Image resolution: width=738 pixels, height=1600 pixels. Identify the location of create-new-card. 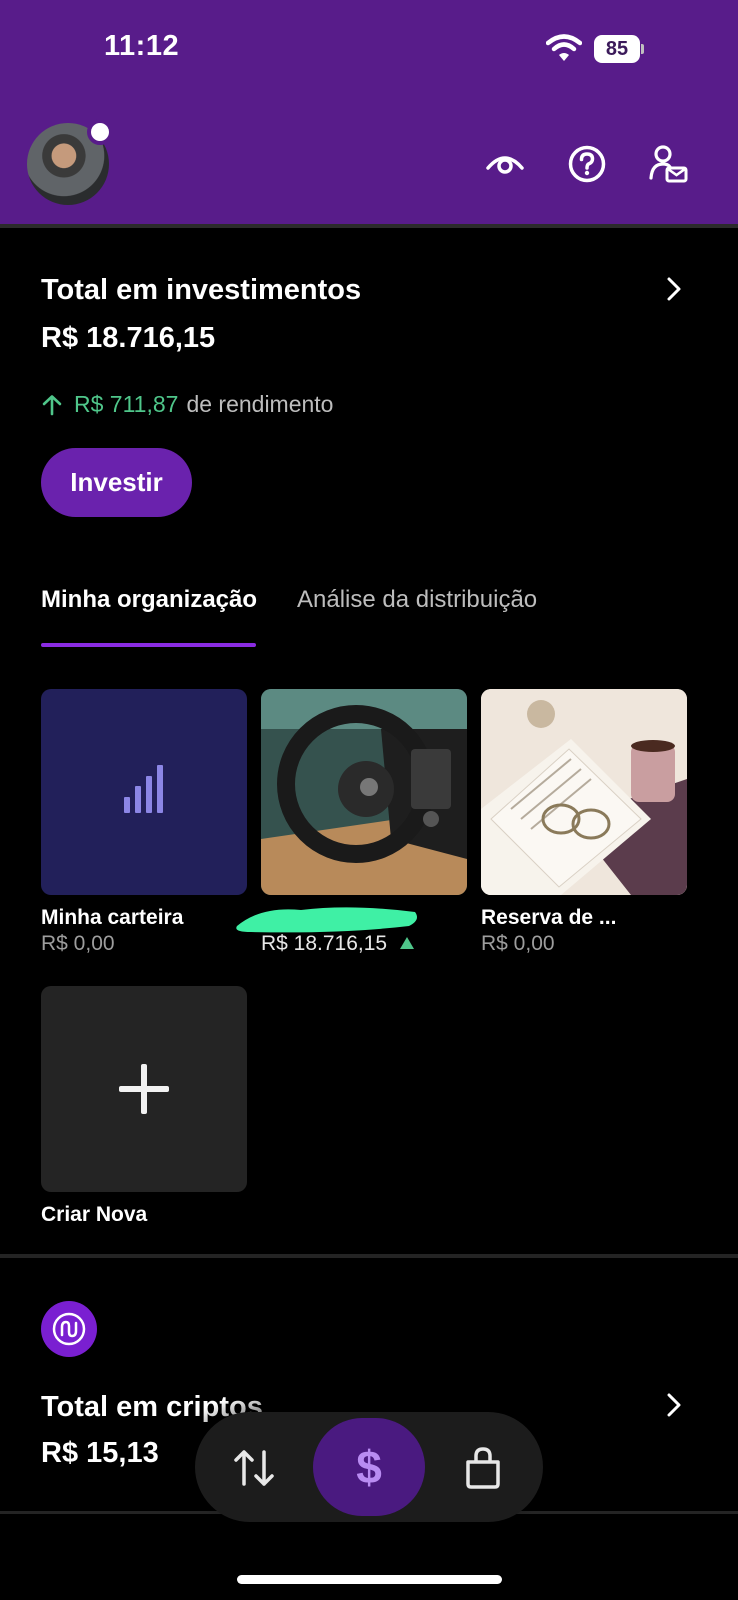
(144, 1089).